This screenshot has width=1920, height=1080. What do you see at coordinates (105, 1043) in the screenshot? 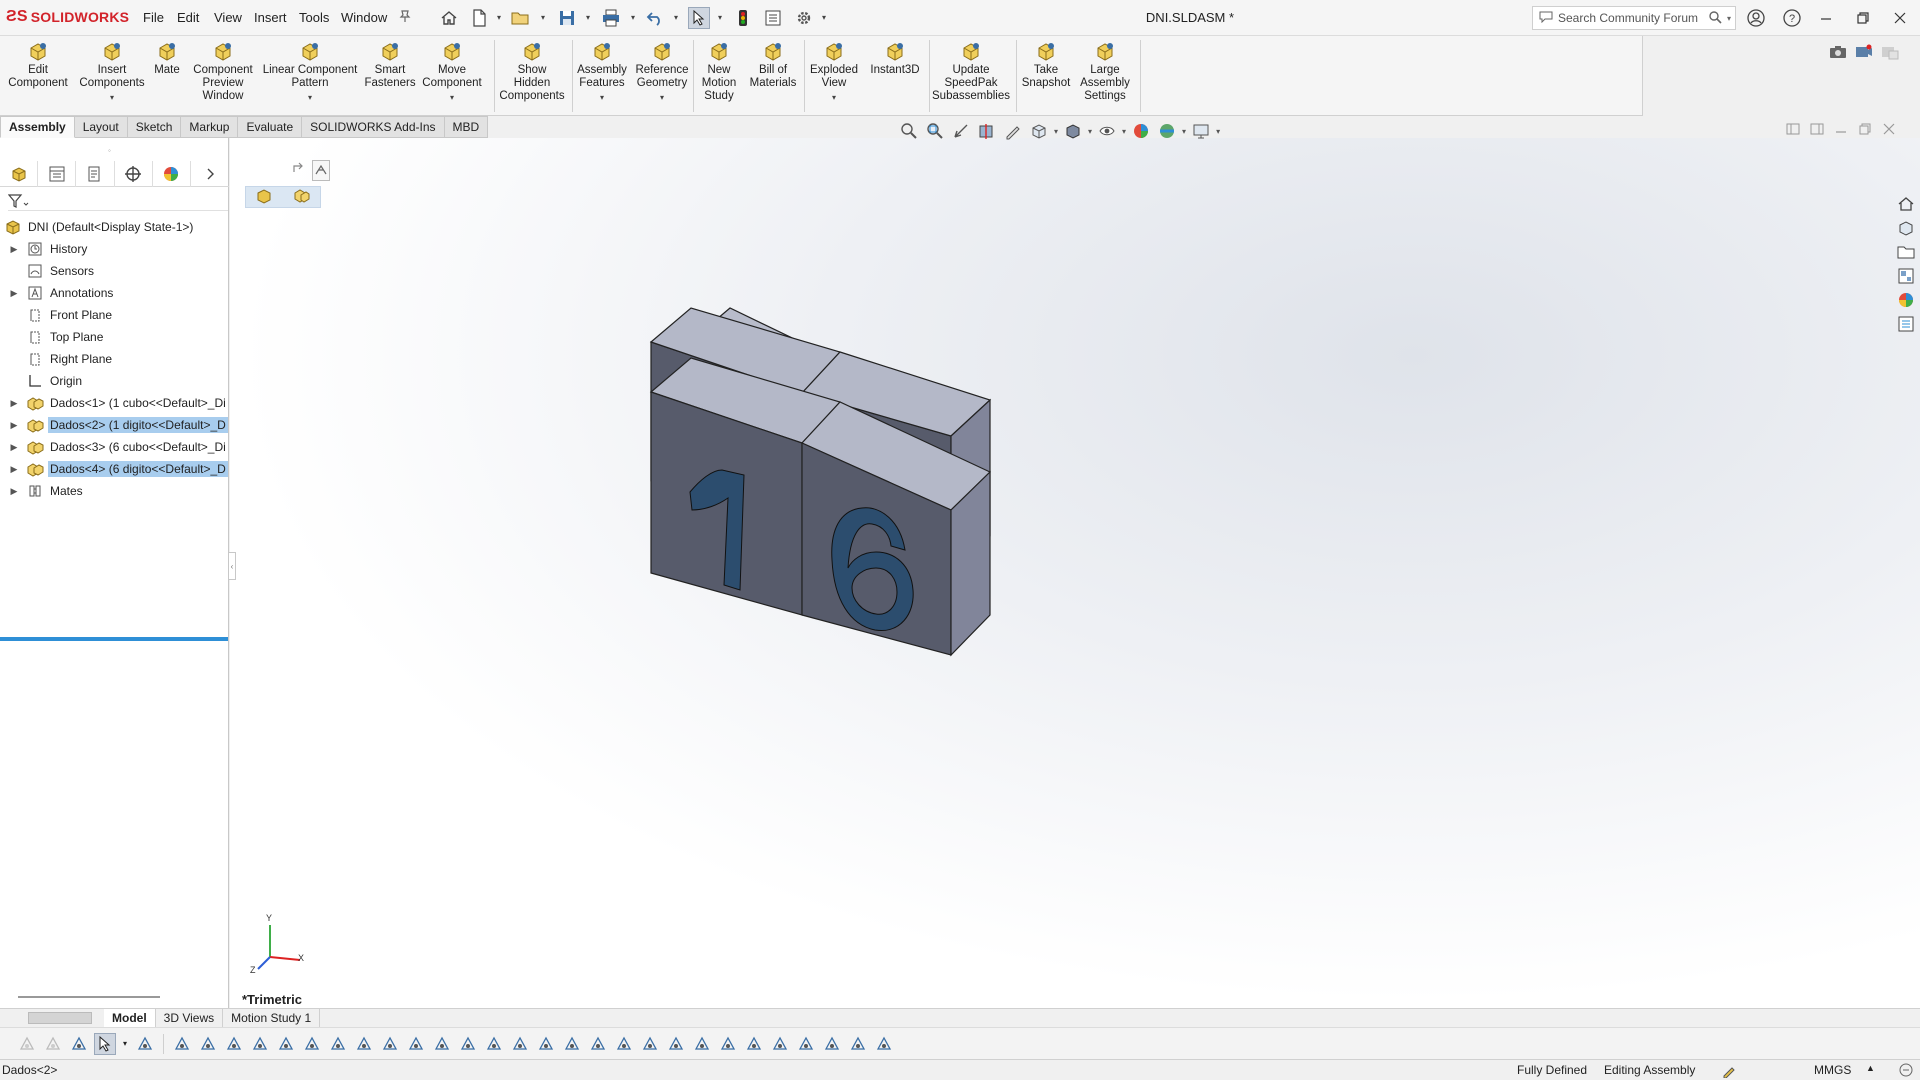
I see `select-pointer-icon` at bounding box center [105, 1043].